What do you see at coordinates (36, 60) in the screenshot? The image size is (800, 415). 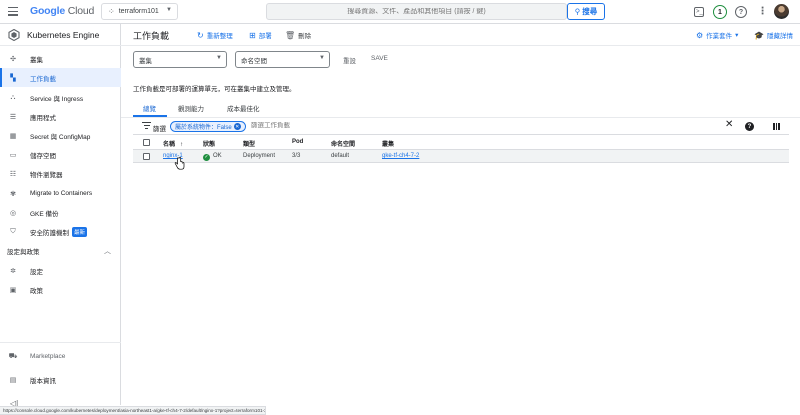 I see `sidebar-item-label: 叢集` at bounding box center [36, 60].